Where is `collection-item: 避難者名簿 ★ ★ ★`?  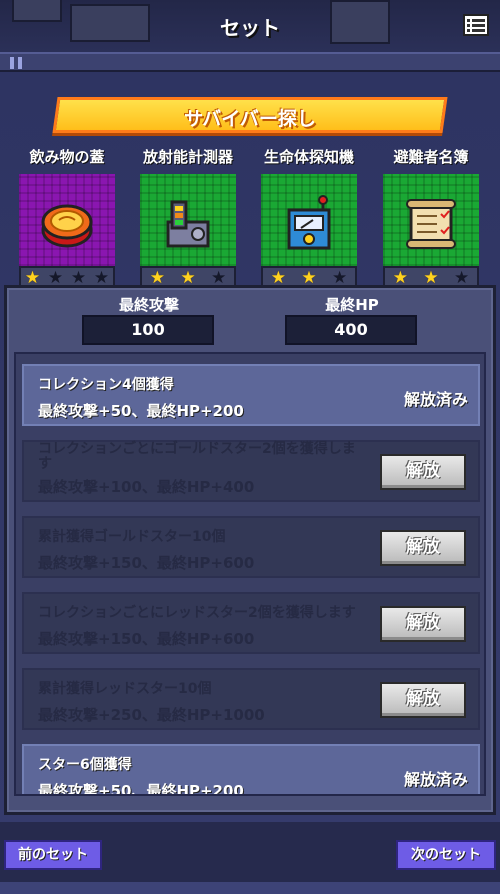
collection-item: 避難者名簿 ★ ★ ★ is located at coordinates (431, 218).